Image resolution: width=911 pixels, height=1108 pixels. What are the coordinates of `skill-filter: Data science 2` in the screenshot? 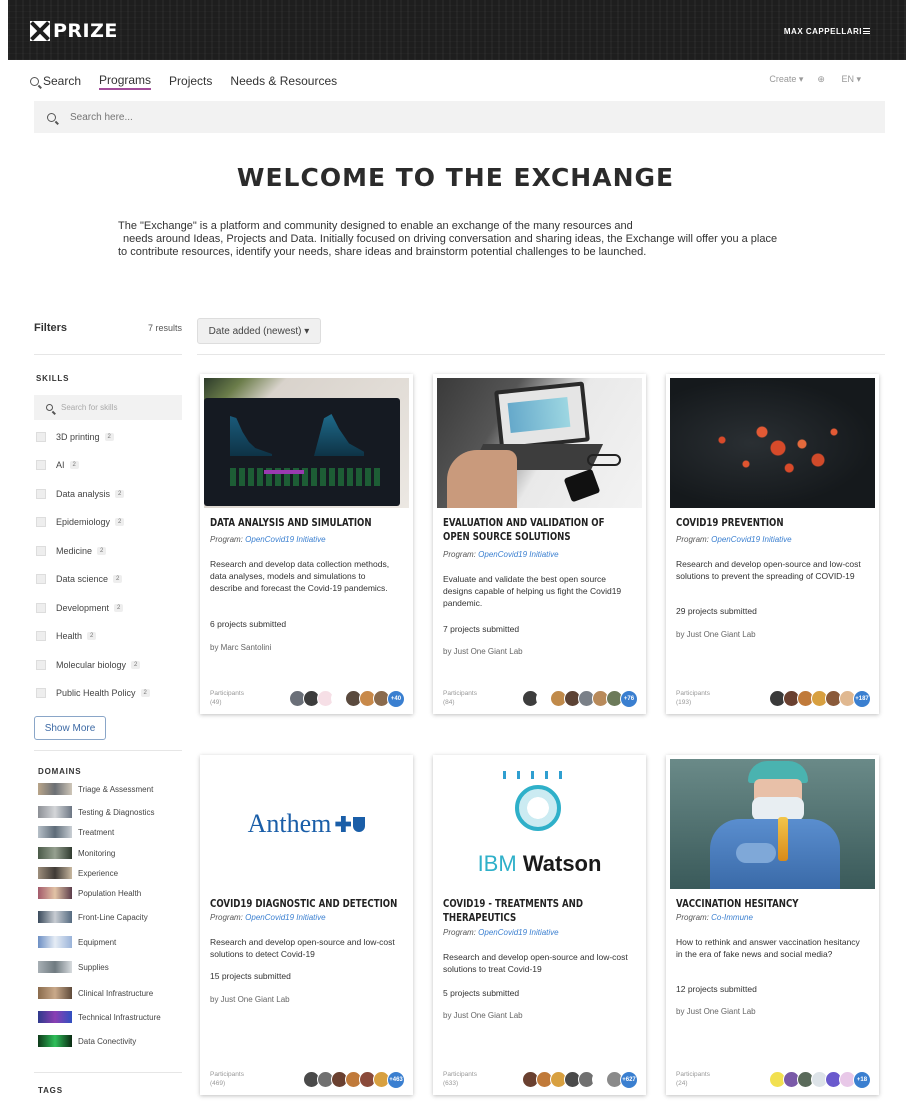 It's located at (79, 579).